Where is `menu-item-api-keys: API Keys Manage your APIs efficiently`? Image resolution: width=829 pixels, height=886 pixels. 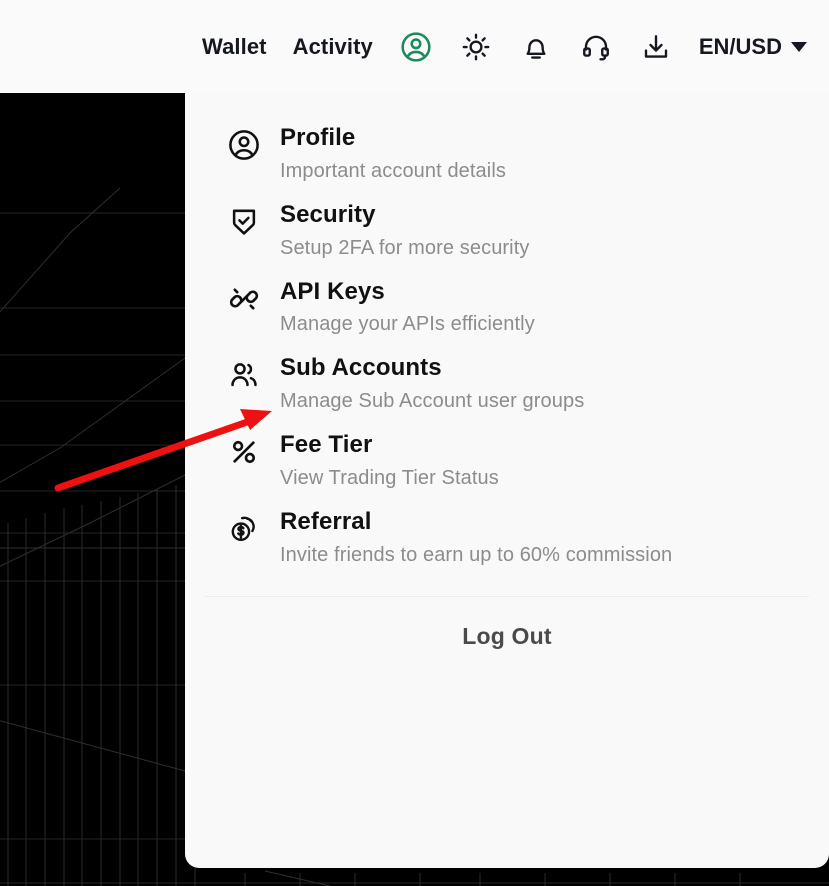
menu-item-api-keys: API Keys Manage your APIs efficiently is located at coordinates (507, 307).